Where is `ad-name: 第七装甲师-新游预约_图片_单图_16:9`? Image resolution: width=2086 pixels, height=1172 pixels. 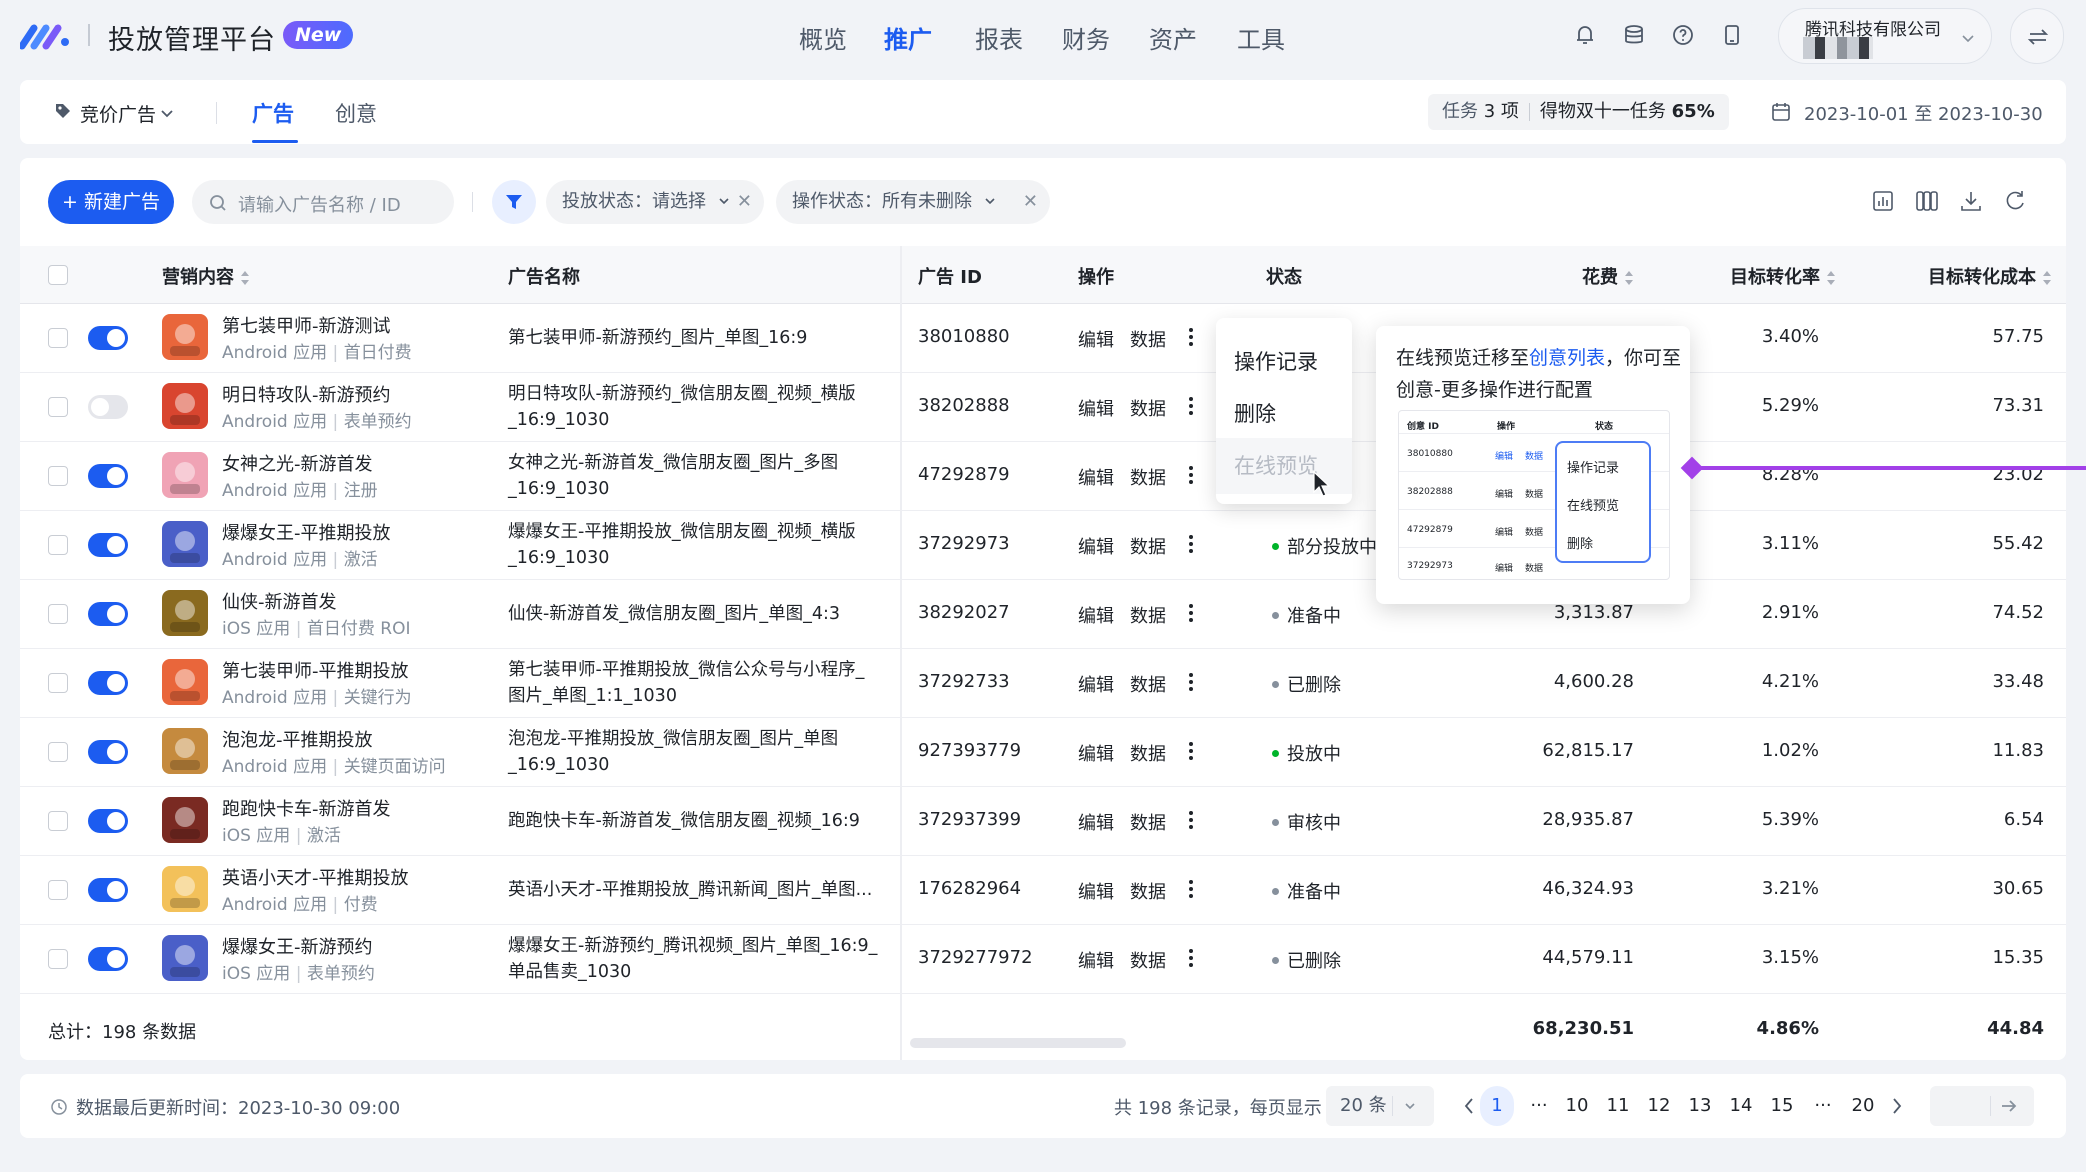
ad-name: 第七装甲师-新游预约_图片_单图_16:9 is located at coordinates (698, 338).